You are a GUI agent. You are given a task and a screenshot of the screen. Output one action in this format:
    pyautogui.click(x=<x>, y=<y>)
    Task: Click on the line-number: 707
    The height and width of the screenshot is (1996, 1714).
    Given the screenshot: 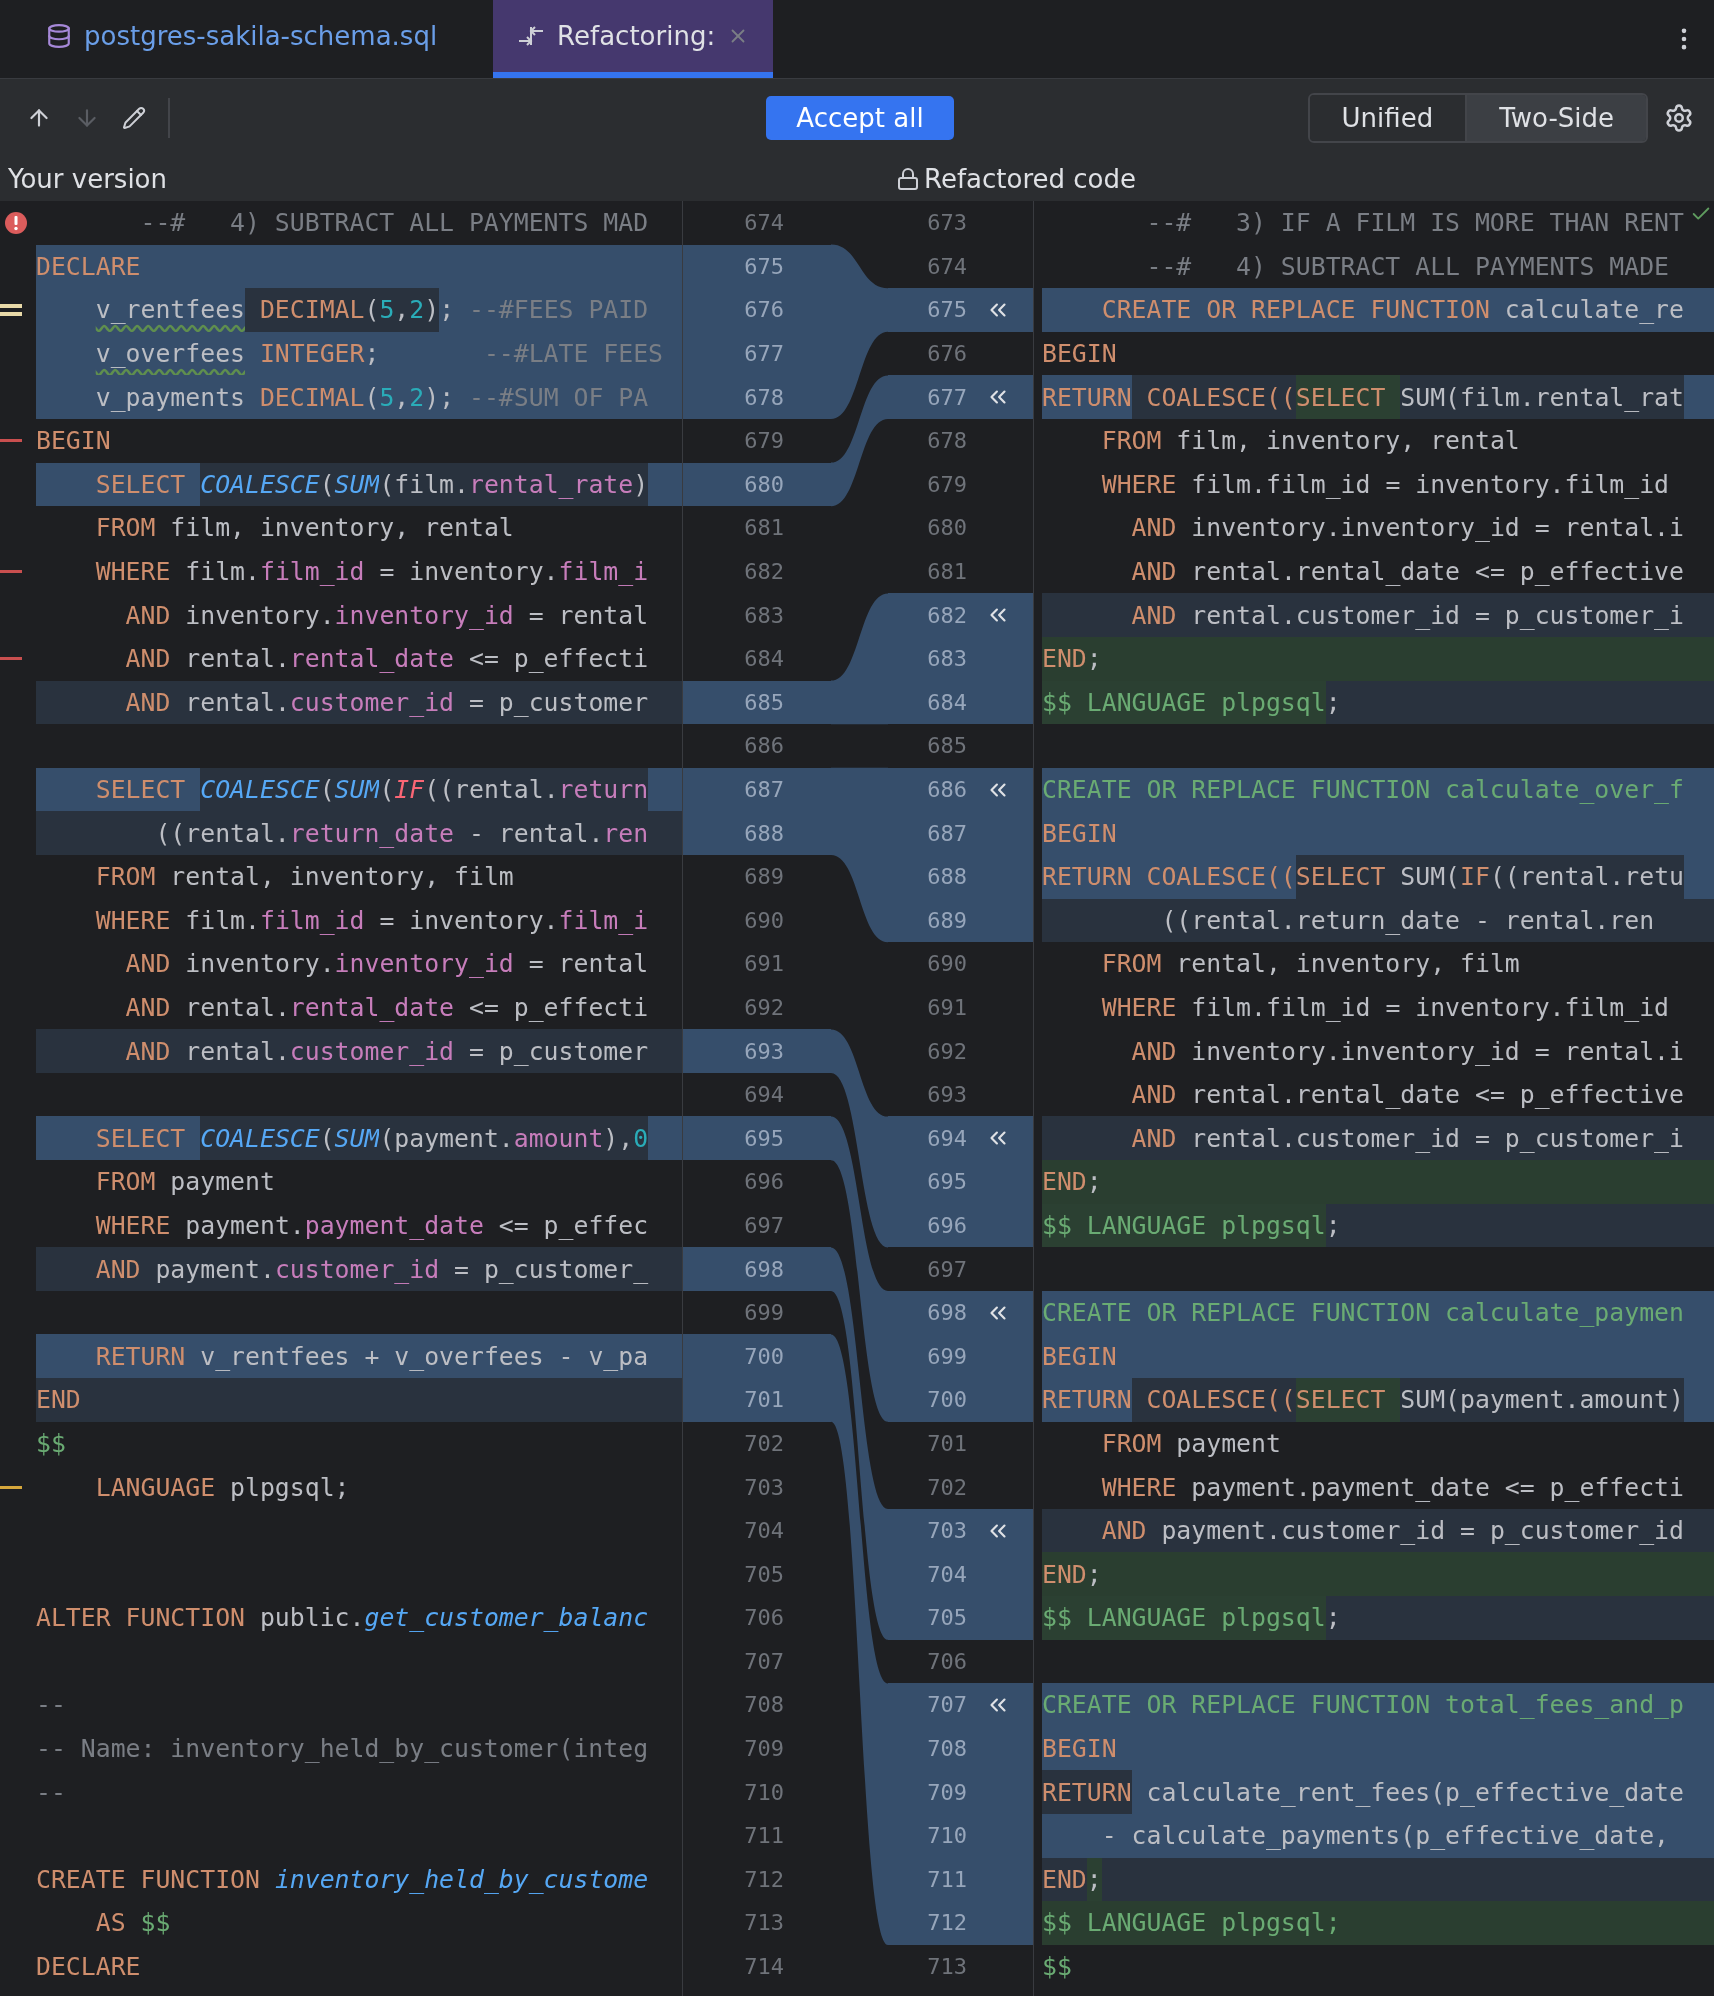 What is the action you would take?
    pyautogui.click(x=960, y=1705)
    